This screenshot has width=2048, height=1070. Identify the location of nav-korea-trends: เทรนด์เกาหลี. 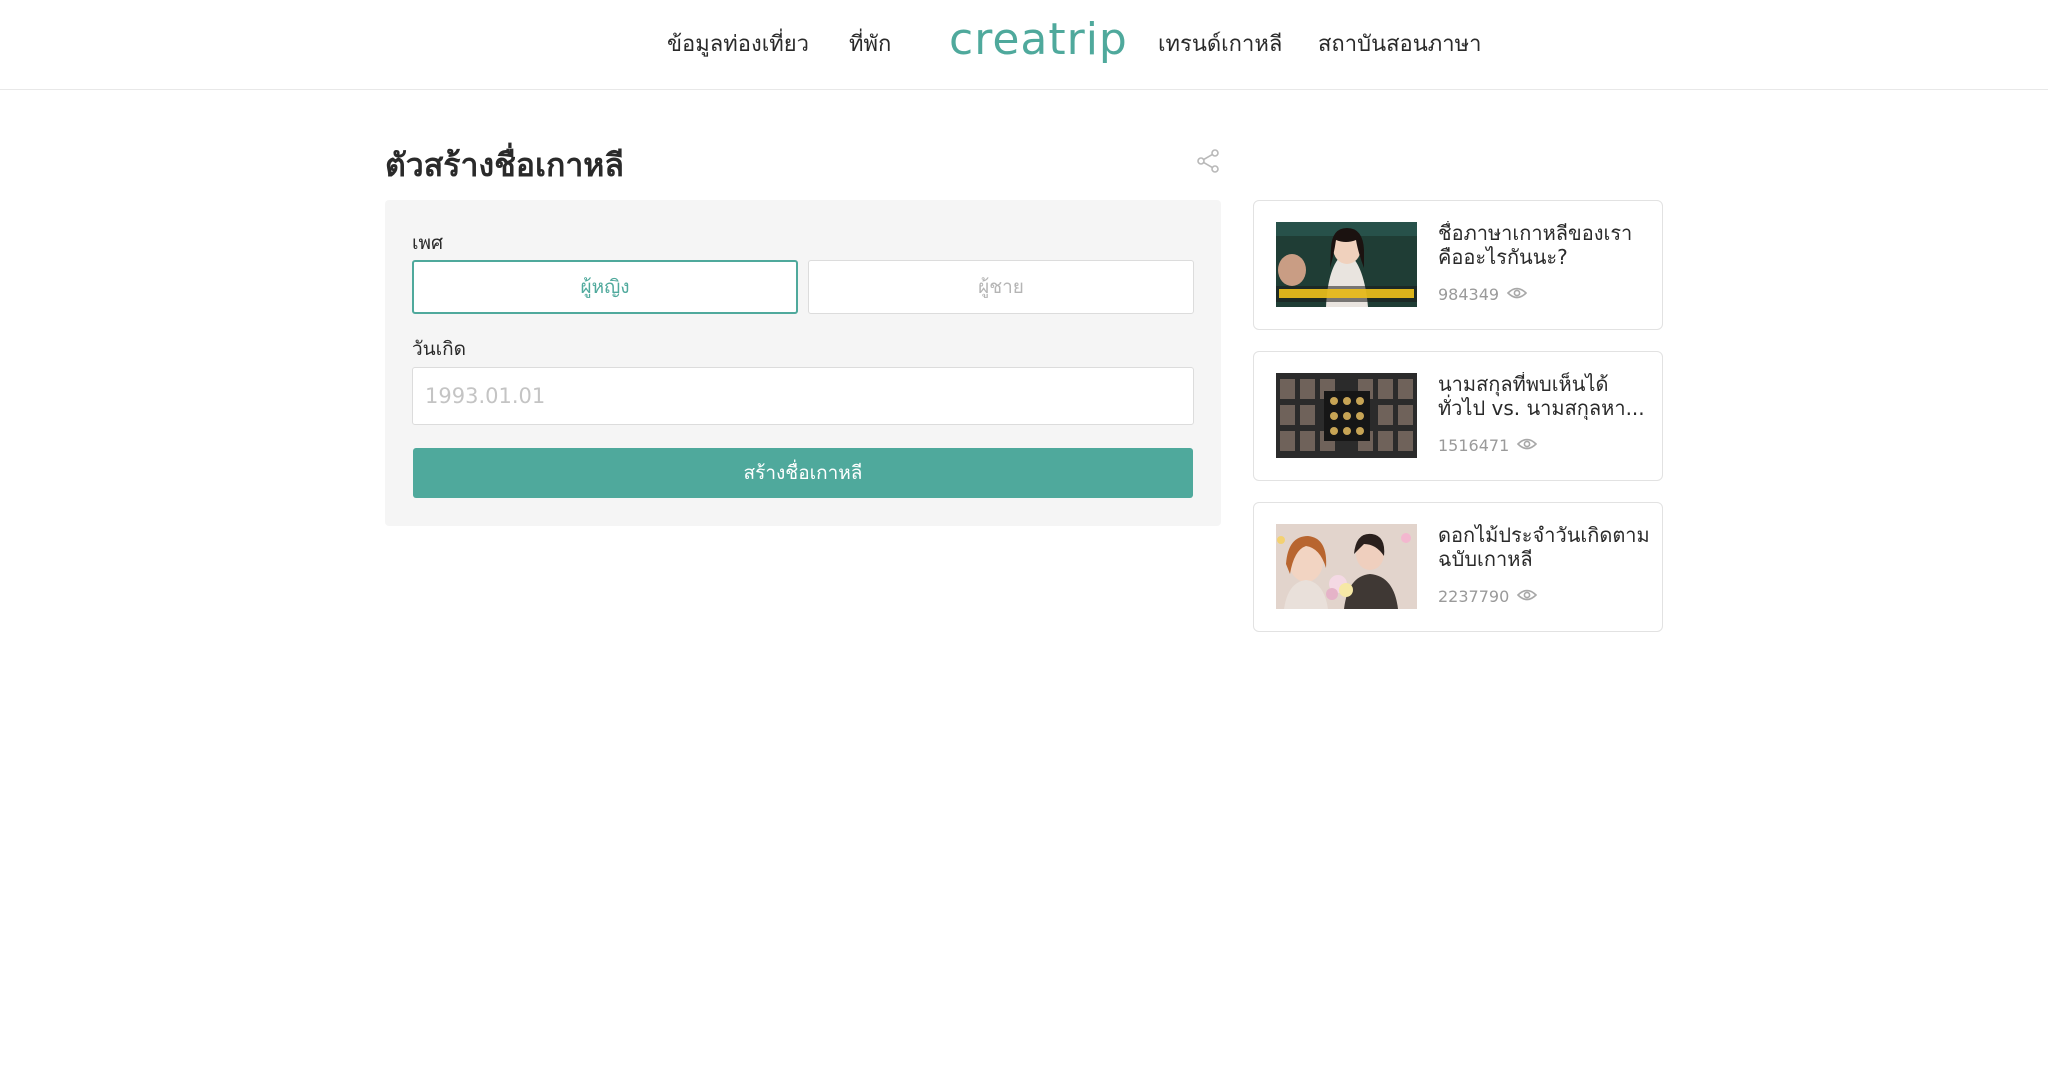
(1220, 43).